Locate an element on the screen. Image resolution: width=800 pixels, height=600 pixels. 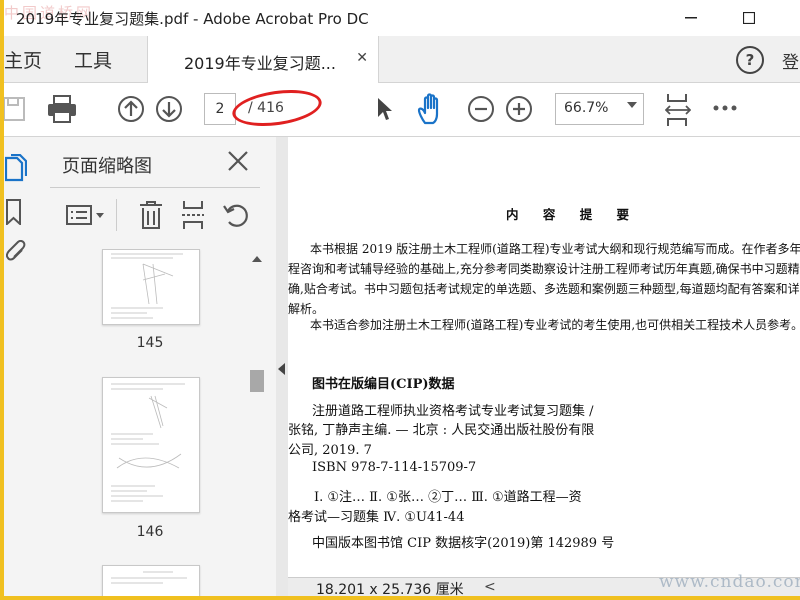
minimize-button is located at coordinates (691, 18).